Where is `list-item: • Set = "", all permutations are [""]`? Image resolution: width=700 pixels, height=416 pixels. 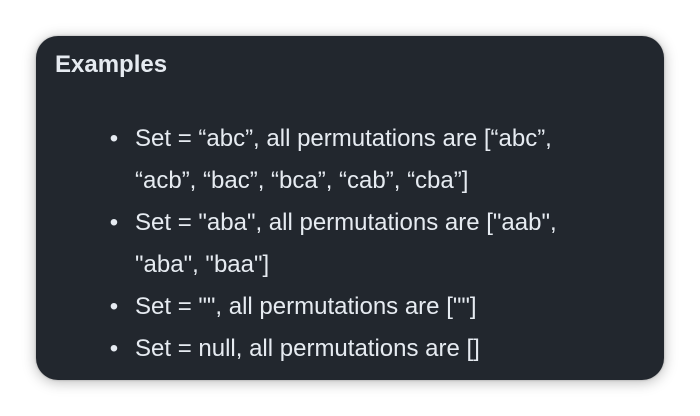 list-item: • Set = "", all permutations are [""] is located at coordinates (382, 307).